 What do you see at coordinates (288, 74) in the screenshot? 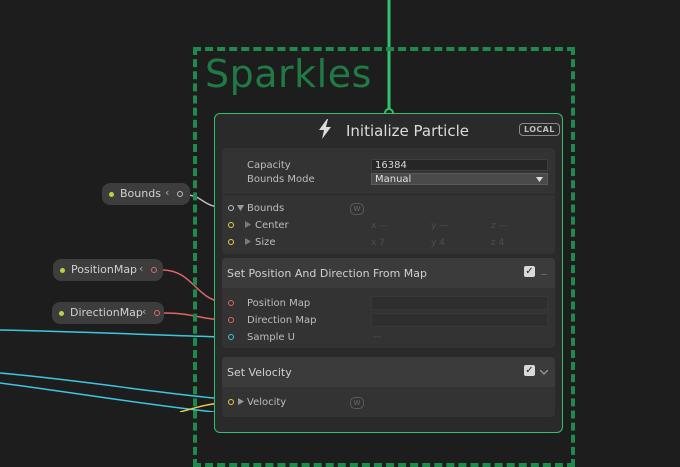
I see `group-title: Sparkles` at bounding box center [288, 74].